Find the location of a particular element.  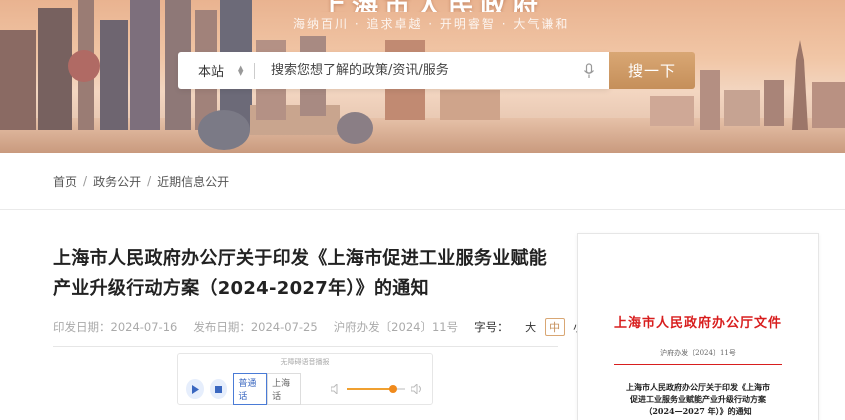

volume-high-icon is located at coordinates (417, 389).